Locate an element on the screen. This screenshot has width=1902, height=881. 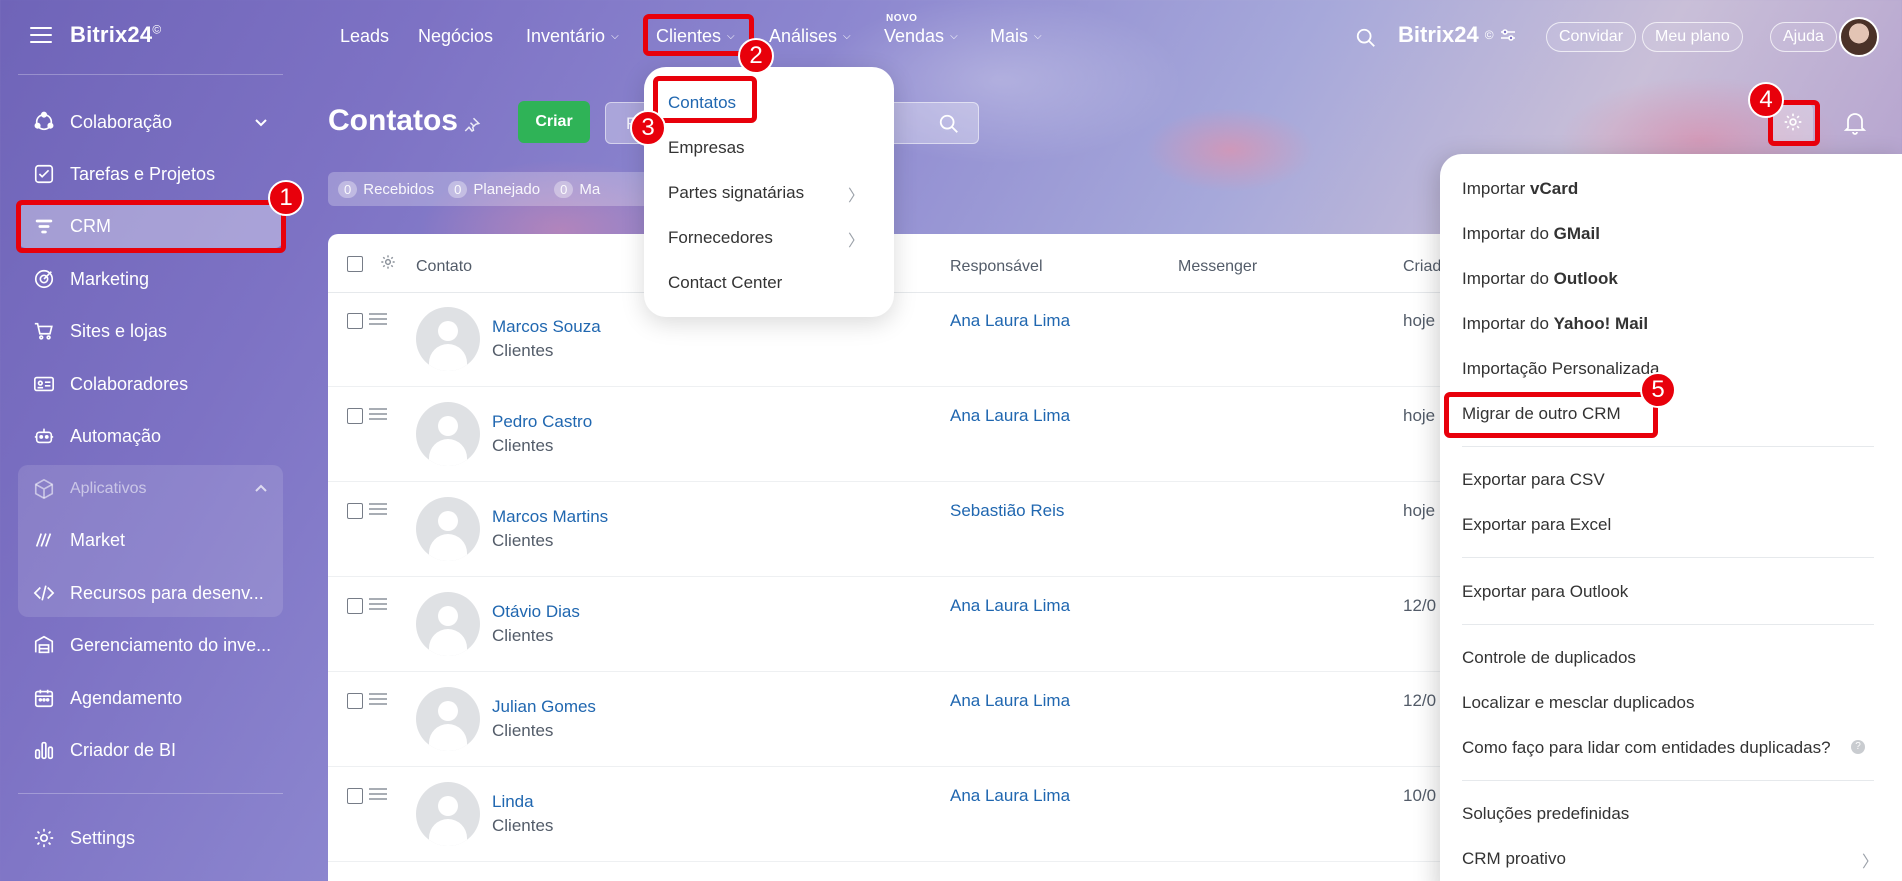
column-header-criado: Criad is located at coordinates (1422, 267).